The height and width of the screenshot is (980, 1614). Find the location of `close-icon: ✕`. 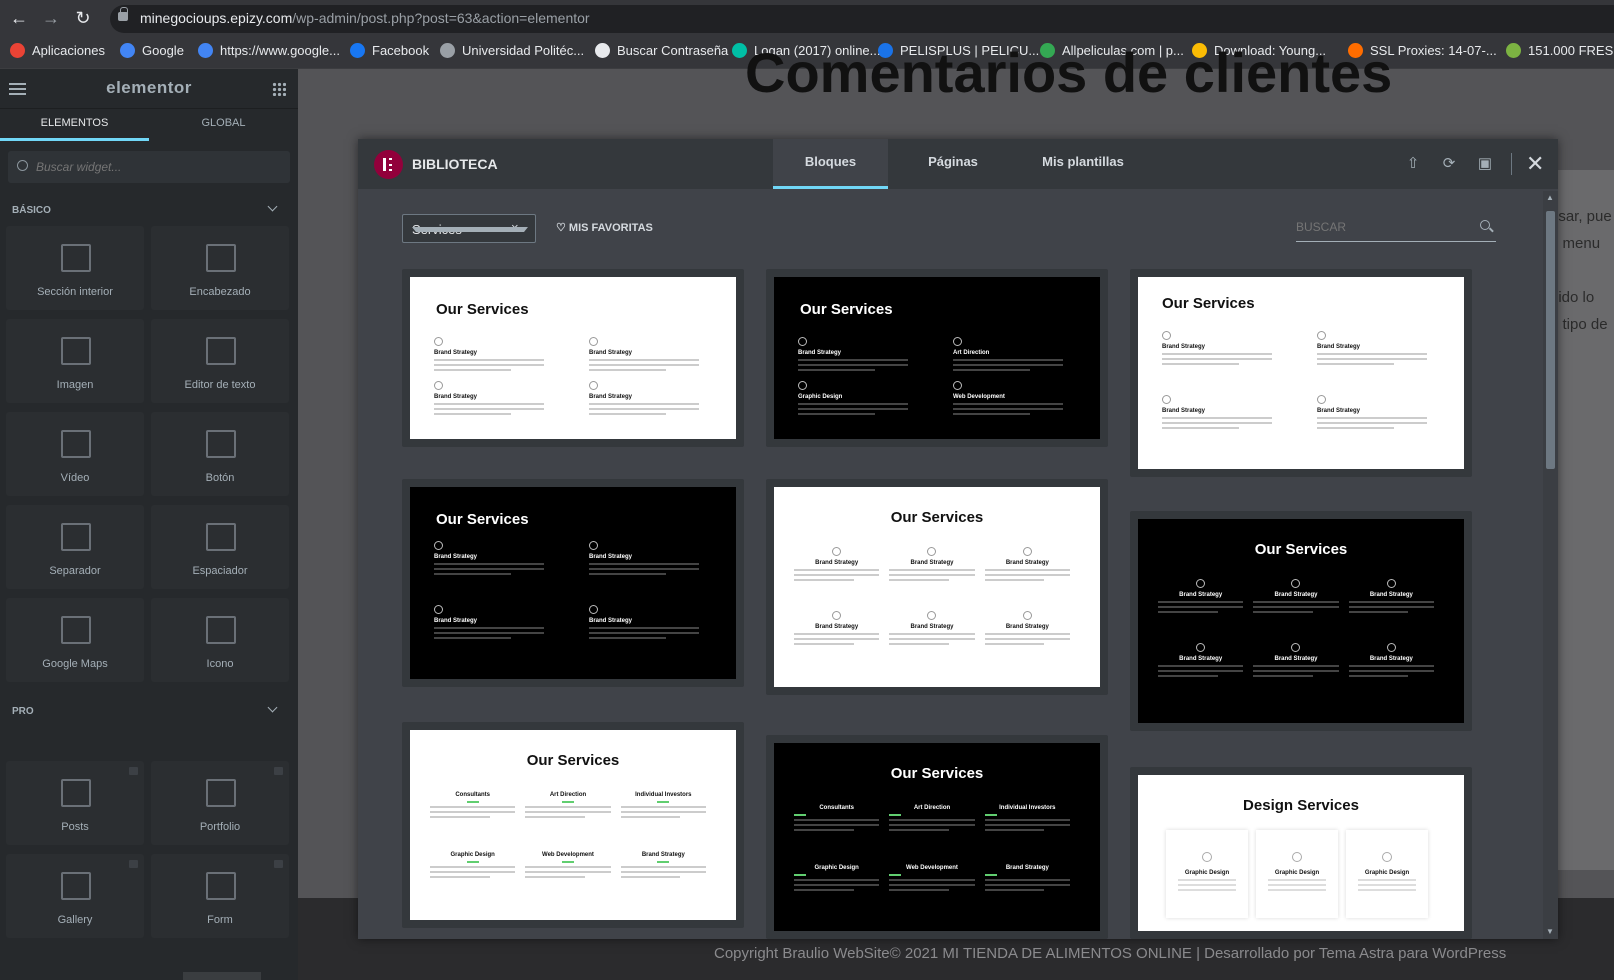

close-icon: ✕ is located at coordinates (1535, 164).